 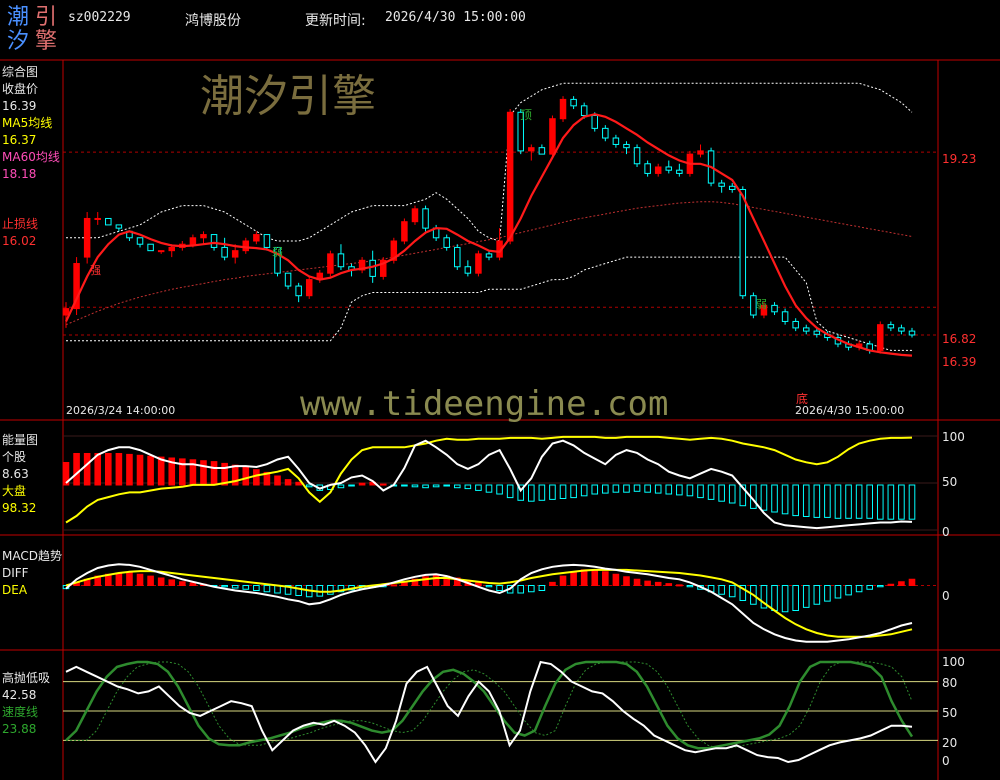 I want to click on hilo-value: 42.58, so click(x=19, y=695).